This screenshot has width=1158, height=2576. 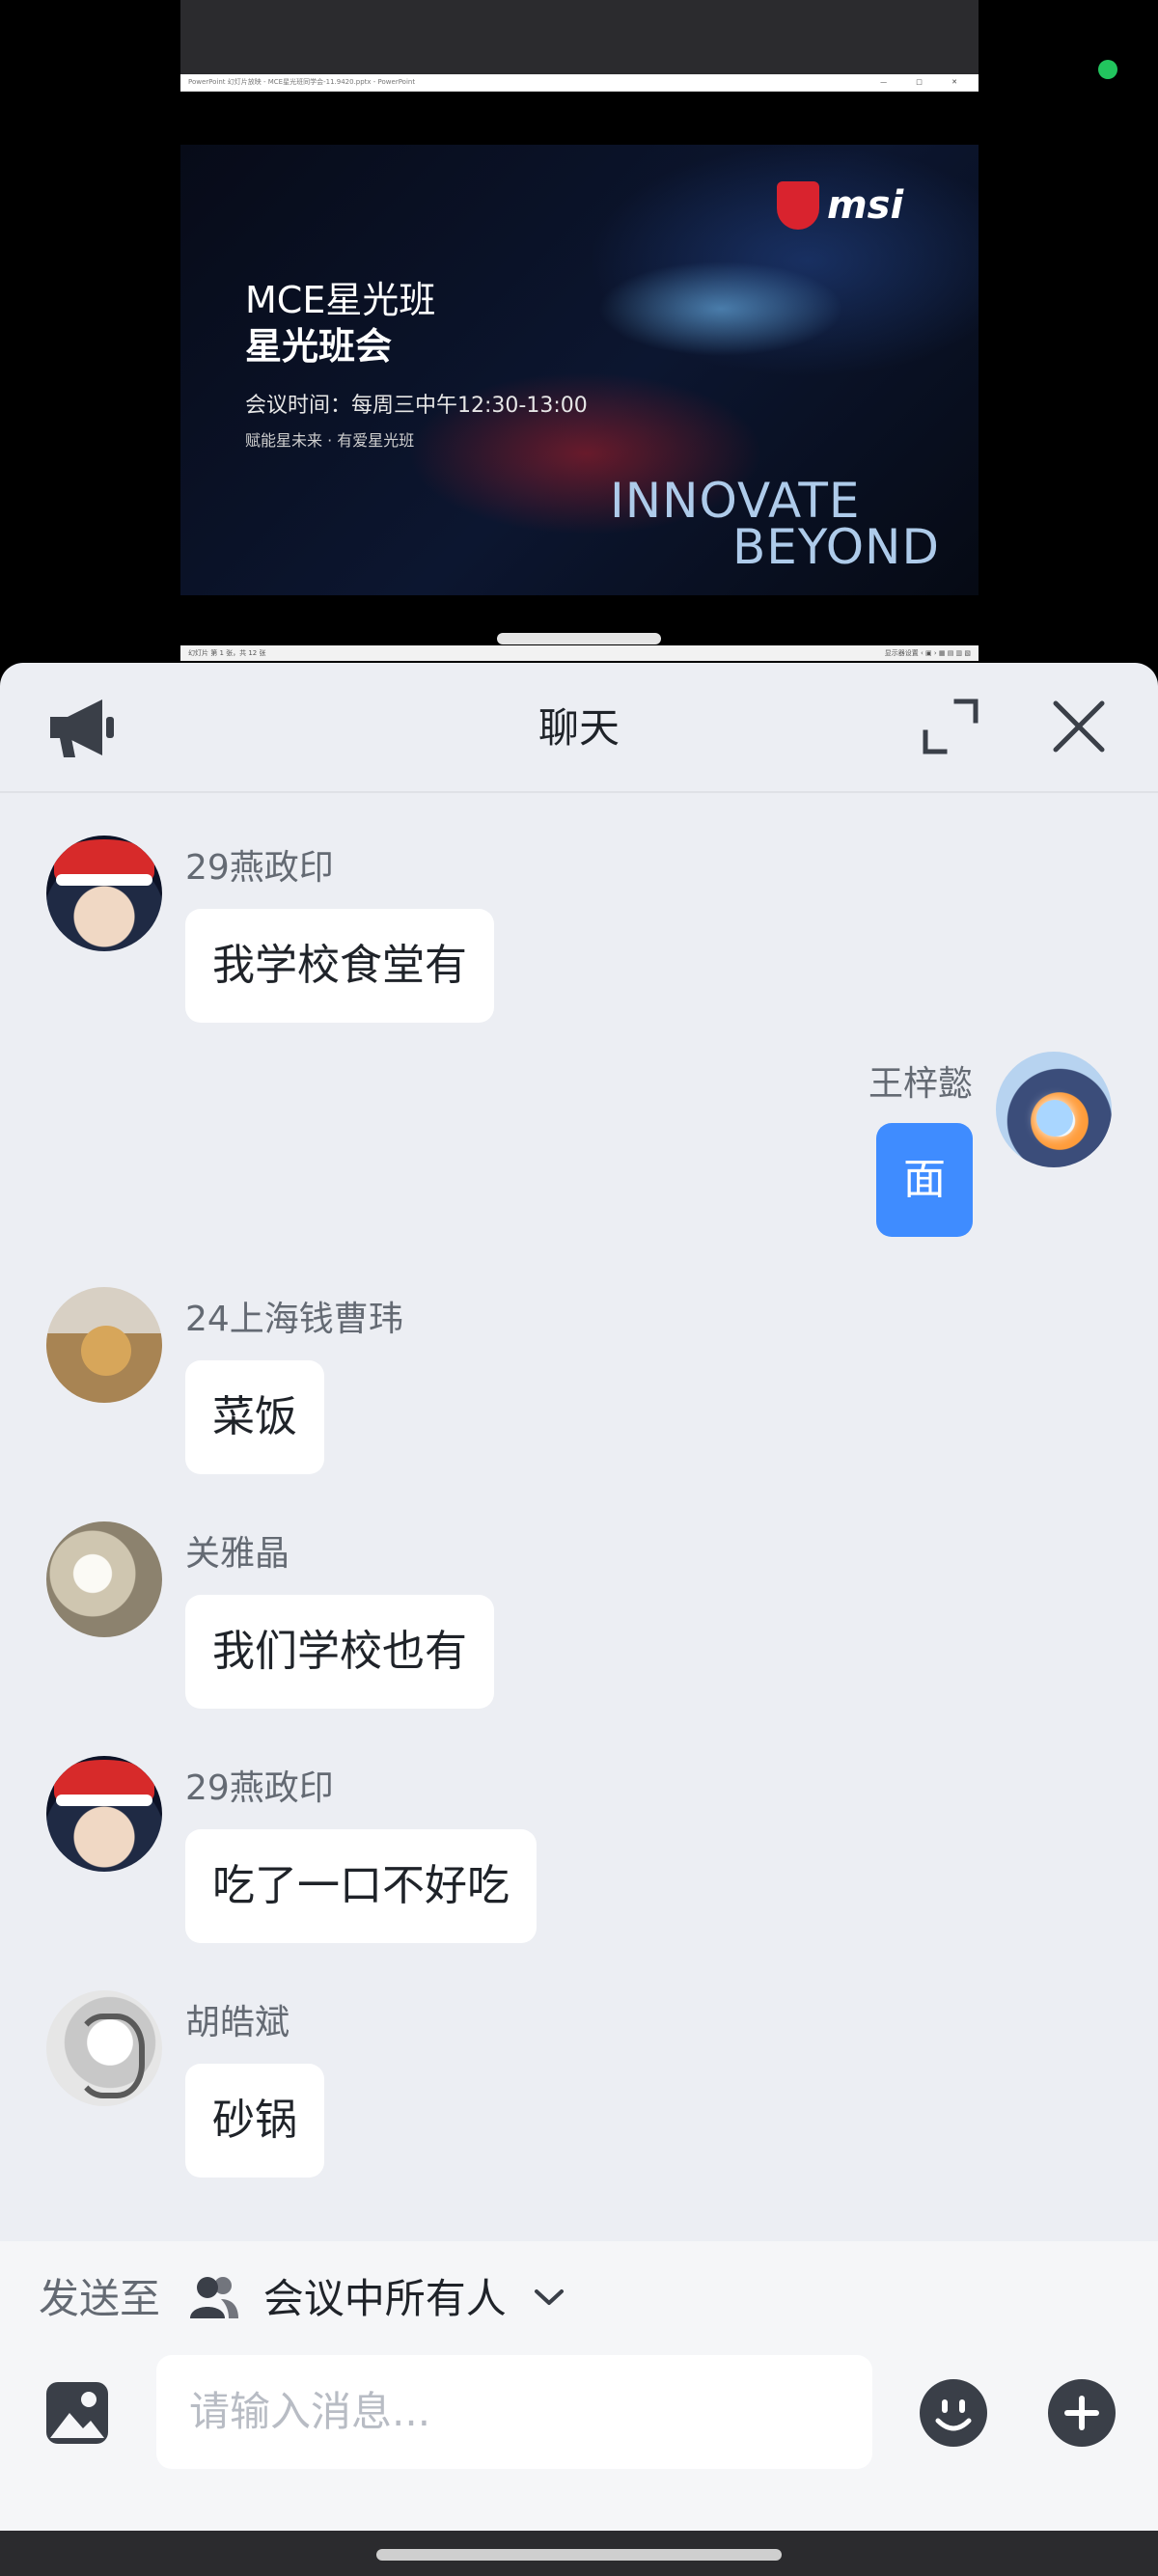 I want to click on message-sender: 24上海钱曹玮, so click(x=294, y=1319).